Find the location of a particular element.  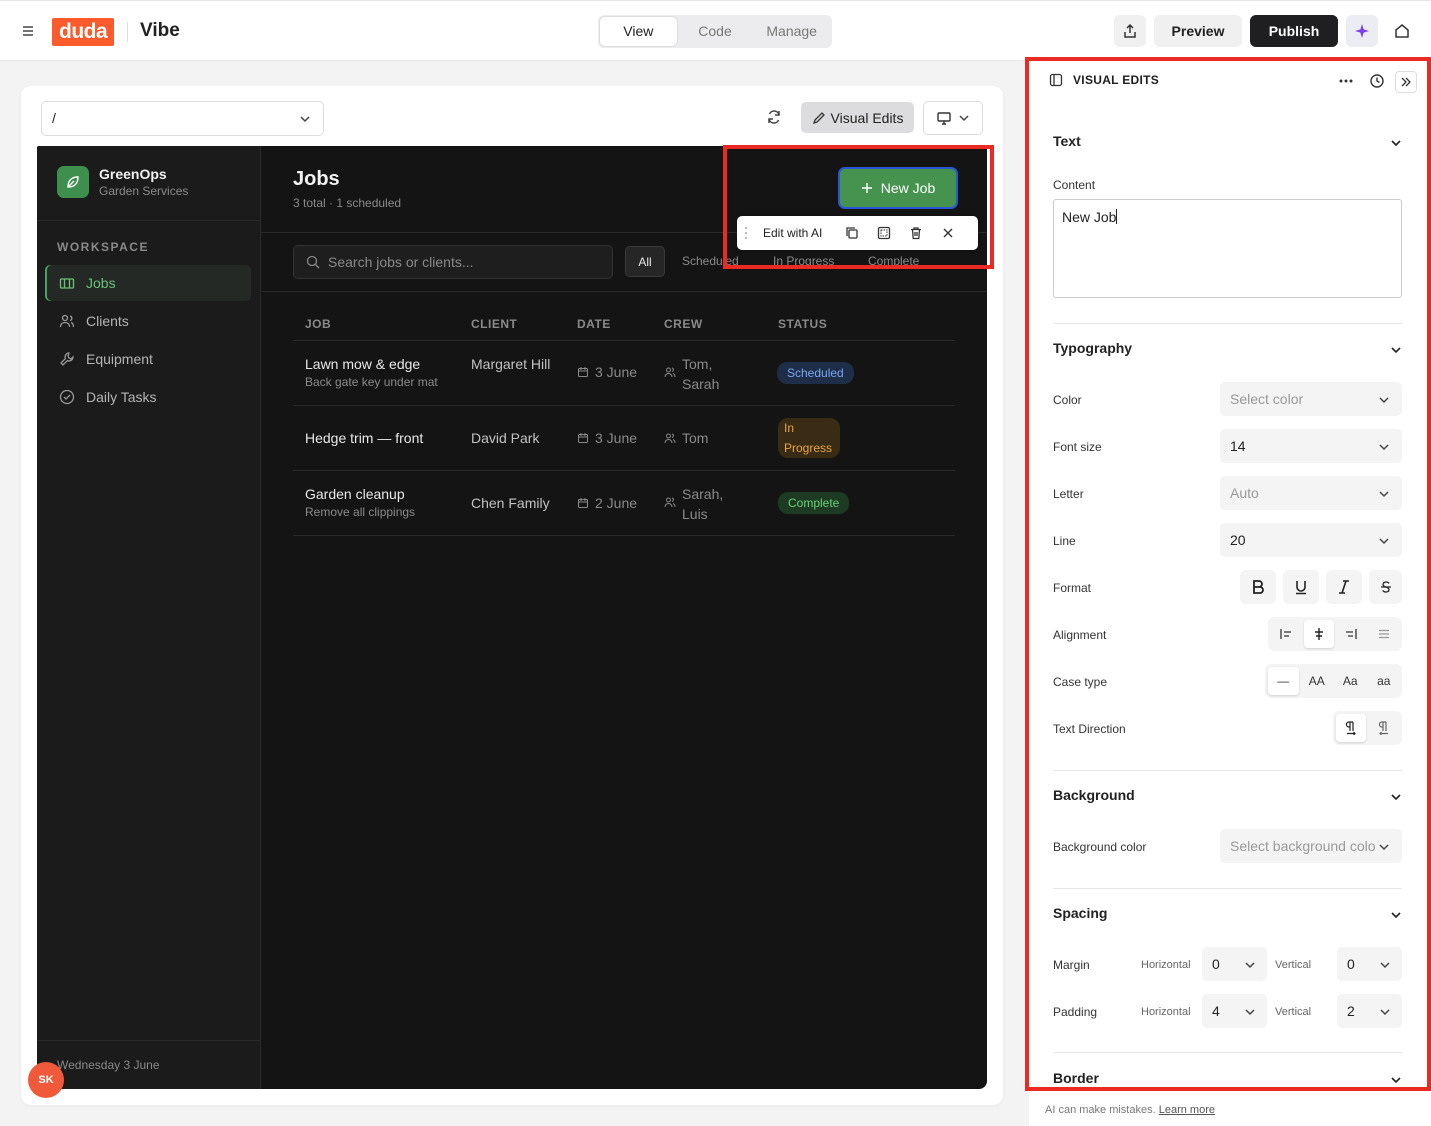

filter-all: All is located at coordinates (645, 261).